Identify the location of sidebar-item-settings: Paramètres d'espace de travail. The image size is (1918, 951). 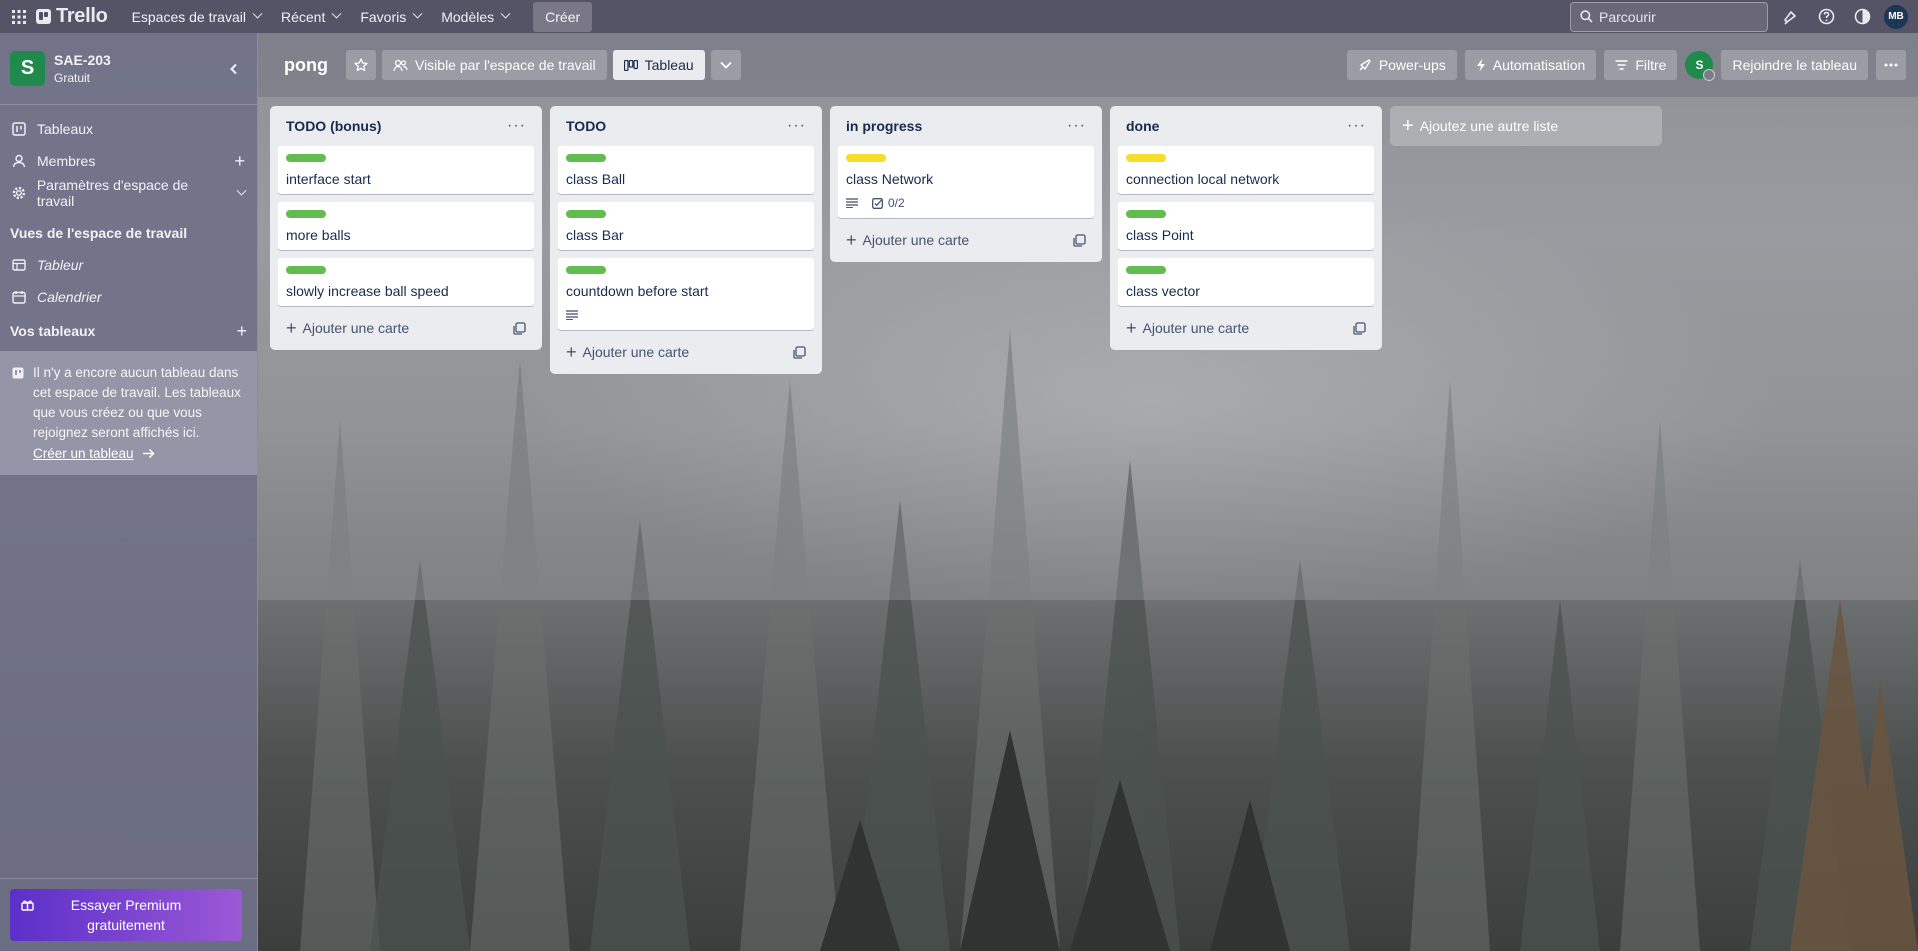
(128, 193).